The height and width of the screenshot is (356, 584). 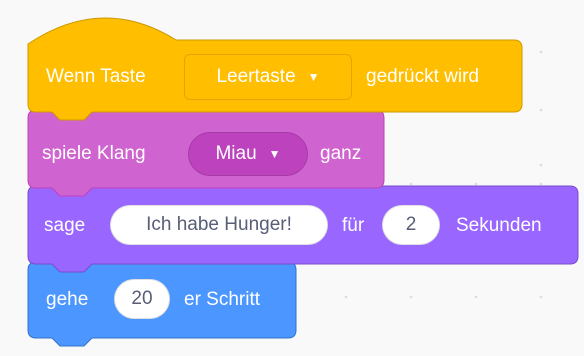 What do you see at coordinates (256, 76) in the screenshot?
I see `key-dropdown-value: Leertaste` at bounding box center [256, 76].